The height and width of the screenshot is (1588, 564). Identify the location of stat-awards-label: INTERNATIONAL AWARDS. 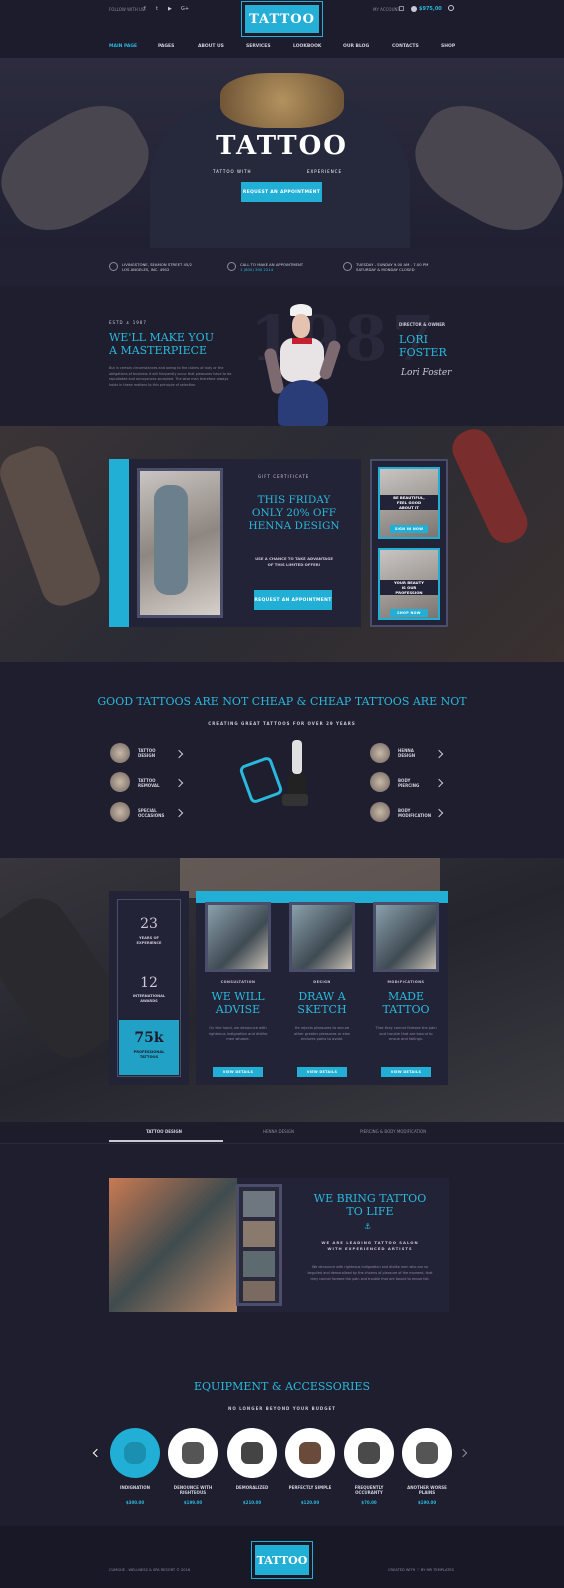
(149, 998).